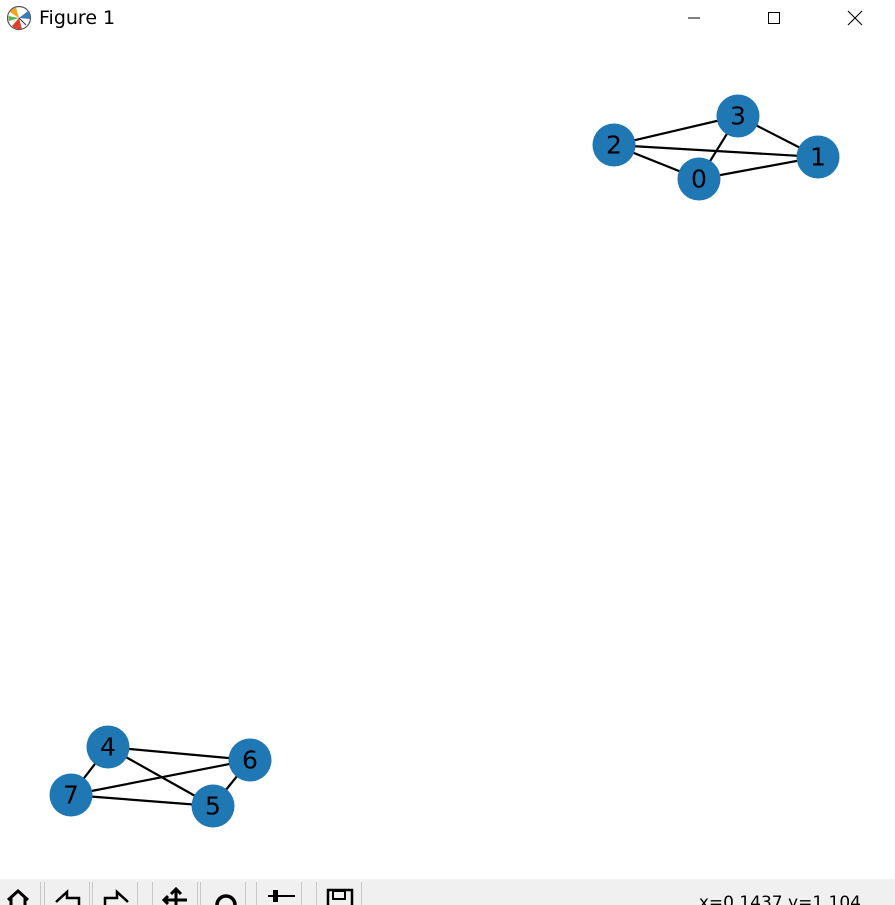 The height and width of the screenshot is (905, 895). I want to click on pan-button, so click(175, 893).